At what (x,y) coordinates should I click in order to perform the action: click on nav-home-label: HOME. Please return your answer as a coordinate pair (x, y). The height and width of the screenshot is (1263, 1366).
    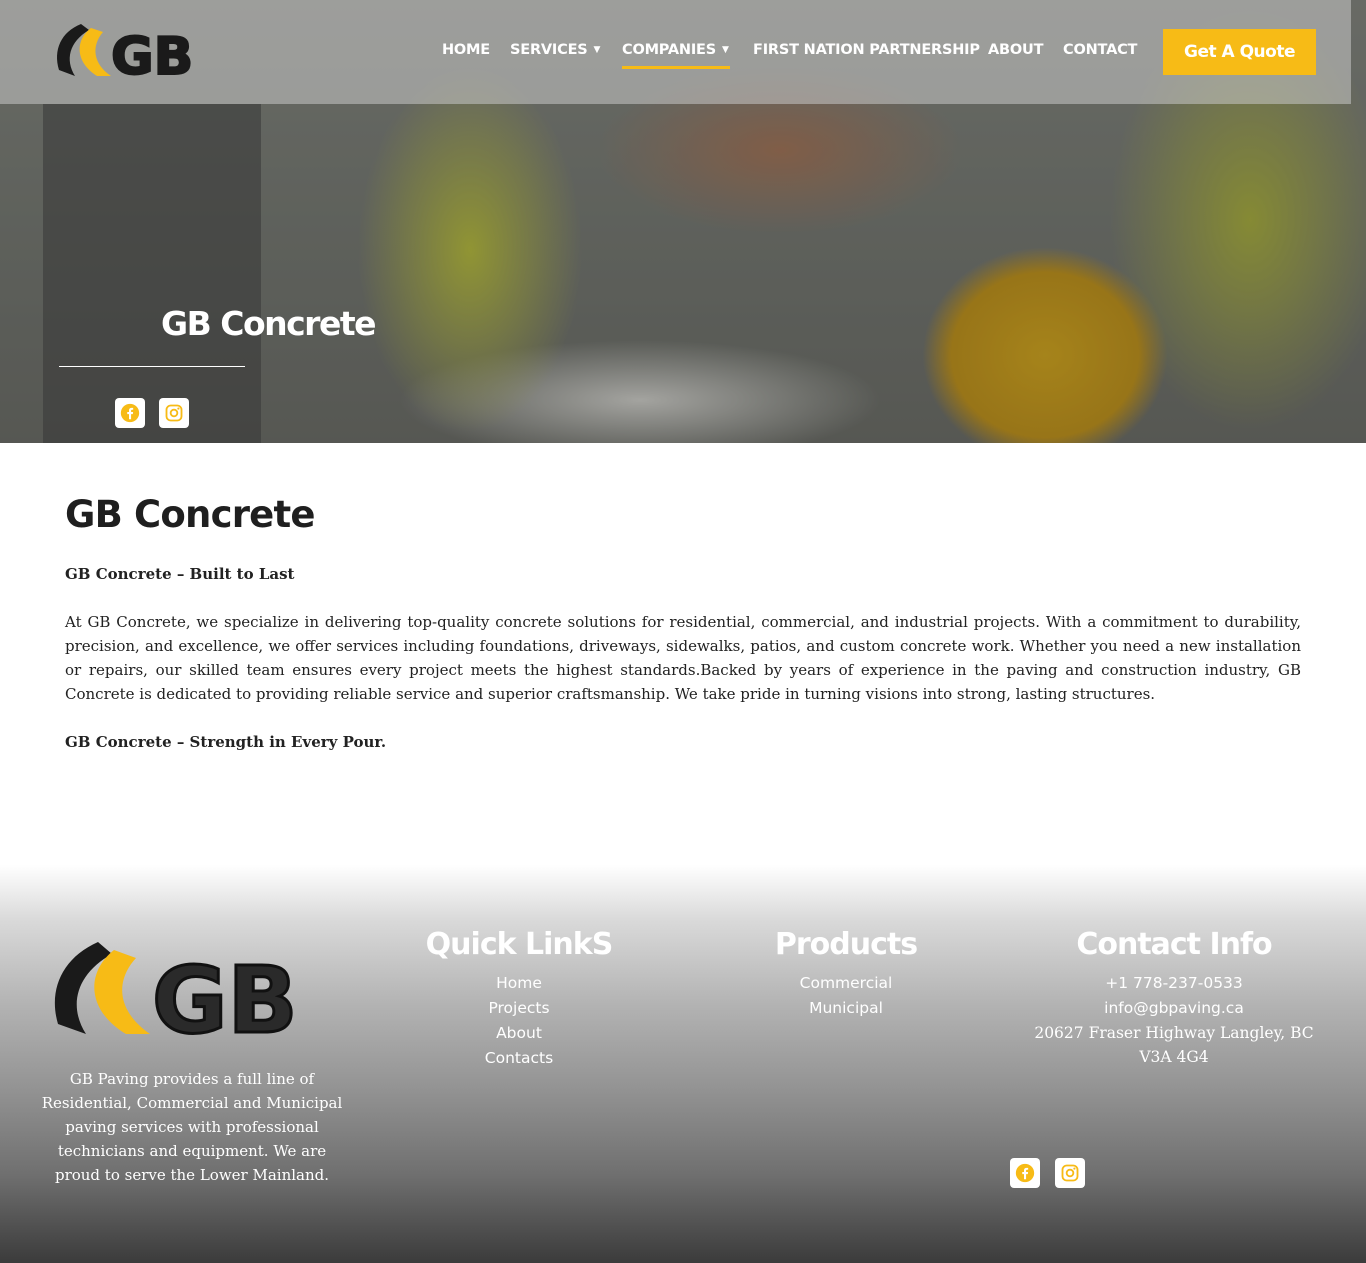
    Looking at the image, I should click on (466, 50).